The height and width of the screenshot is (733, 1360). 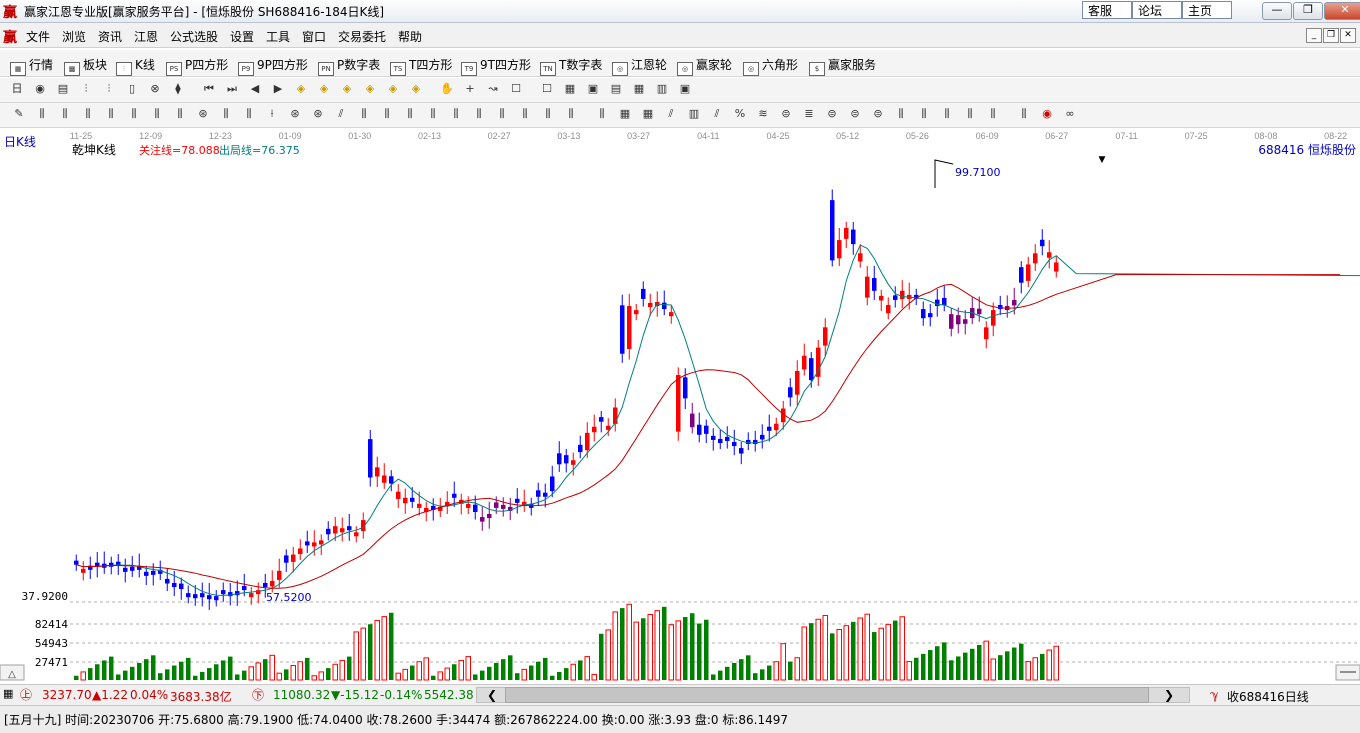 What do you see at coordinates (1070, 114) in the screenshot?
I see `tb2-tool-46-icon: ∞` at bounding box center [1070, 114].